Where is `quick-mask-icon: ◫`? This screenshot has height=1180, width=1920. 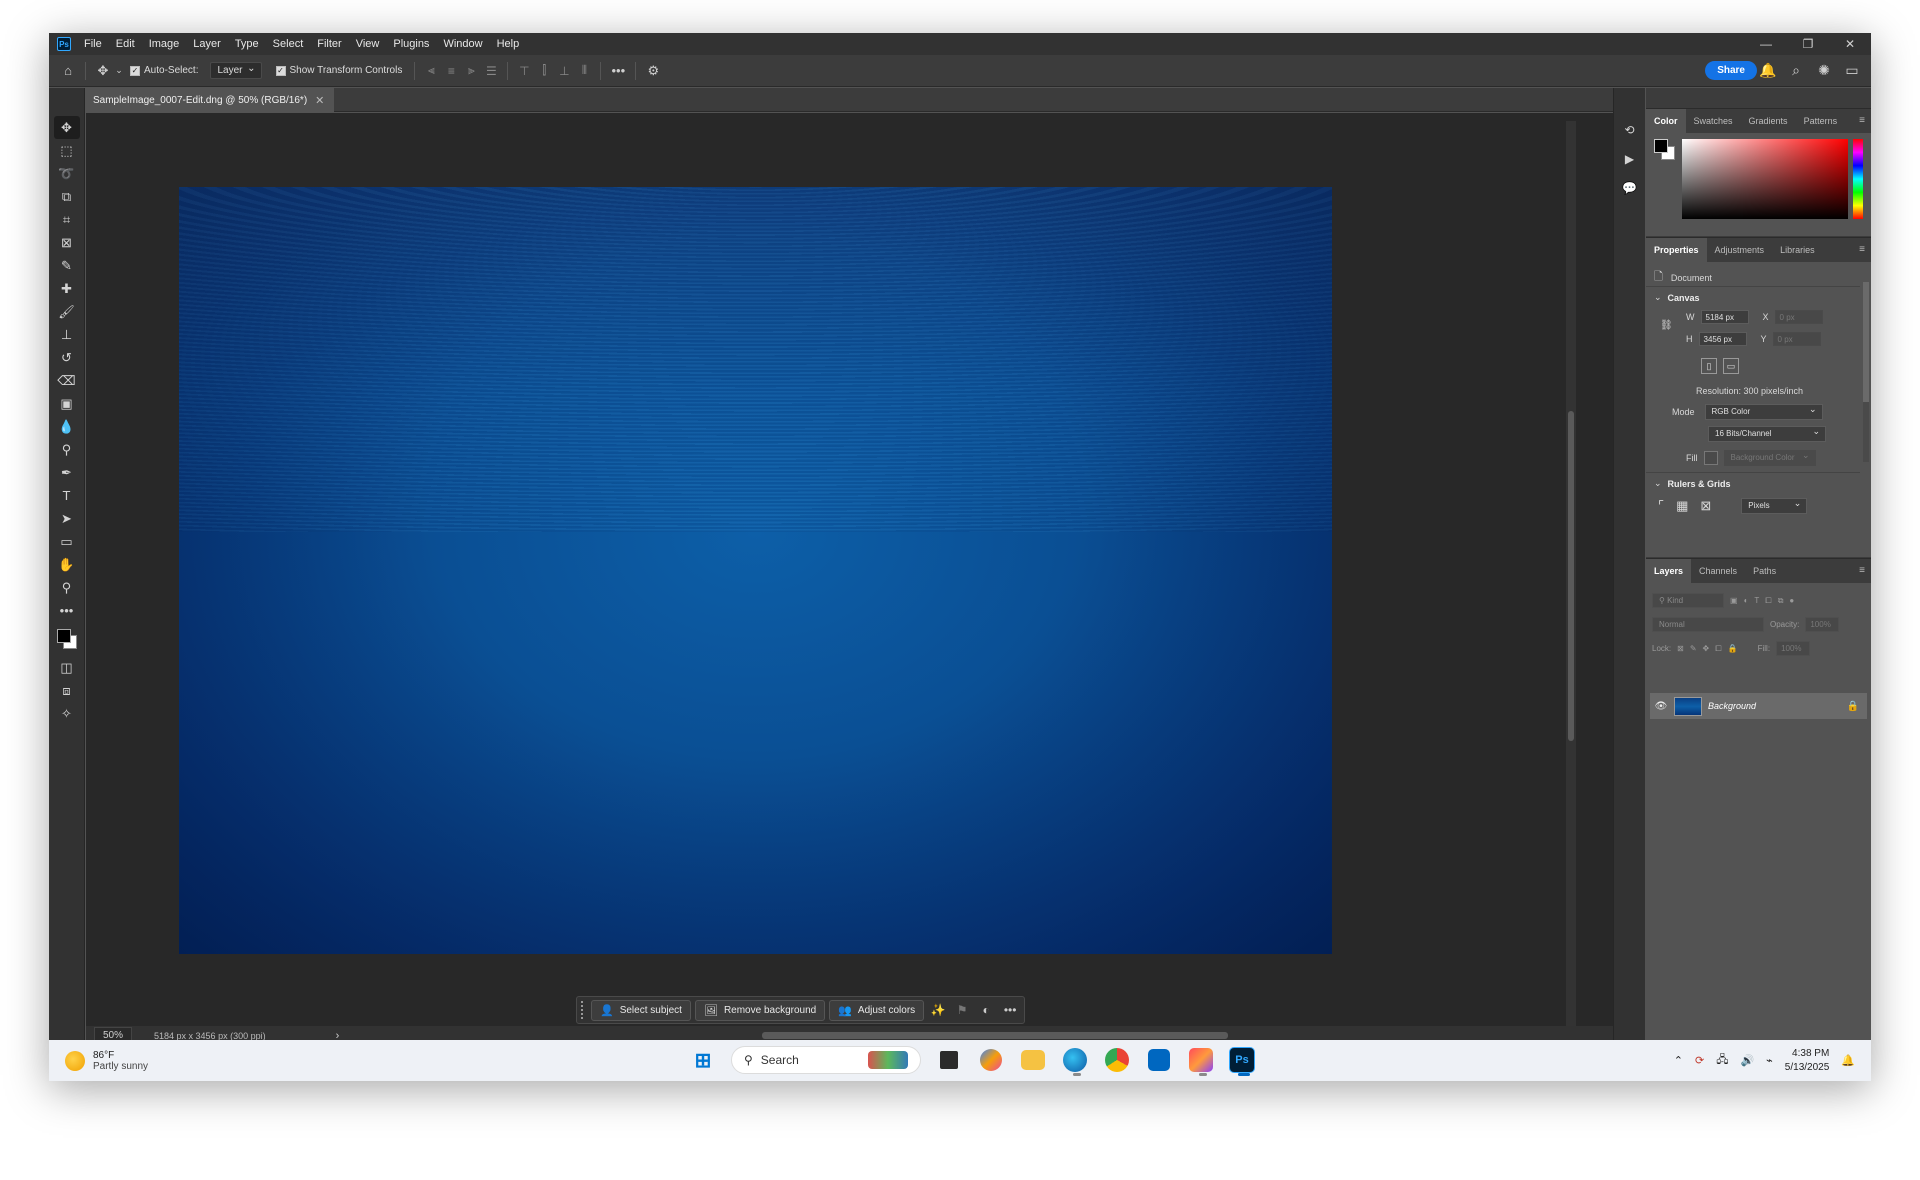
quick-mask-icon: ◫ is located at coordinates (67, 667).